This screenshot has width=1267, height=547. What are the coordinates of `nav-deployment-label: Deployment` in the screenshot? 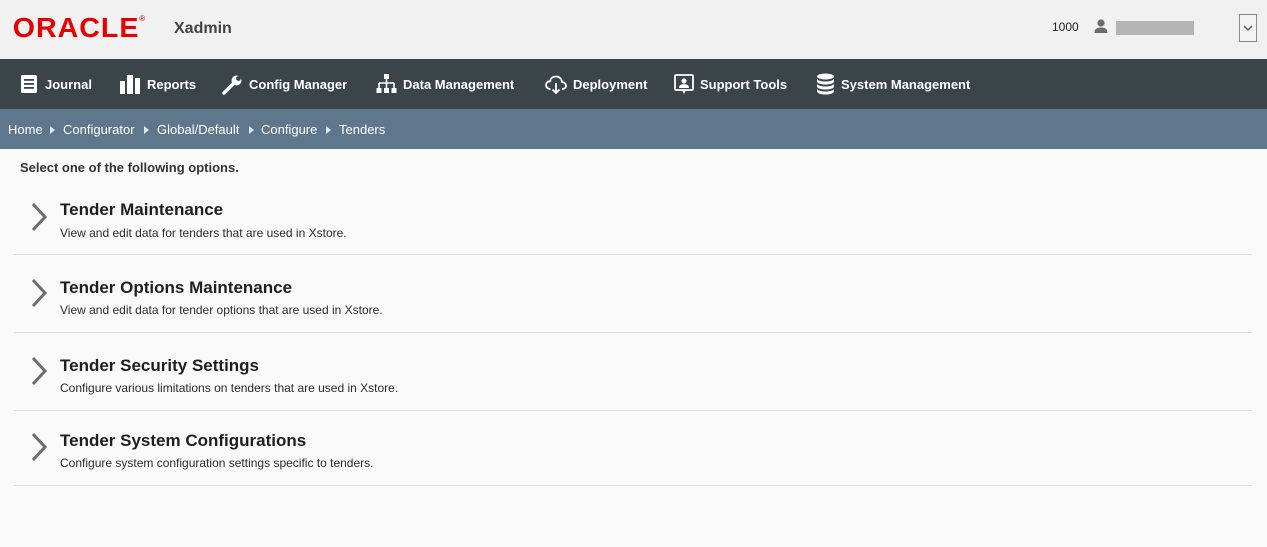 It's located at (610, 84).